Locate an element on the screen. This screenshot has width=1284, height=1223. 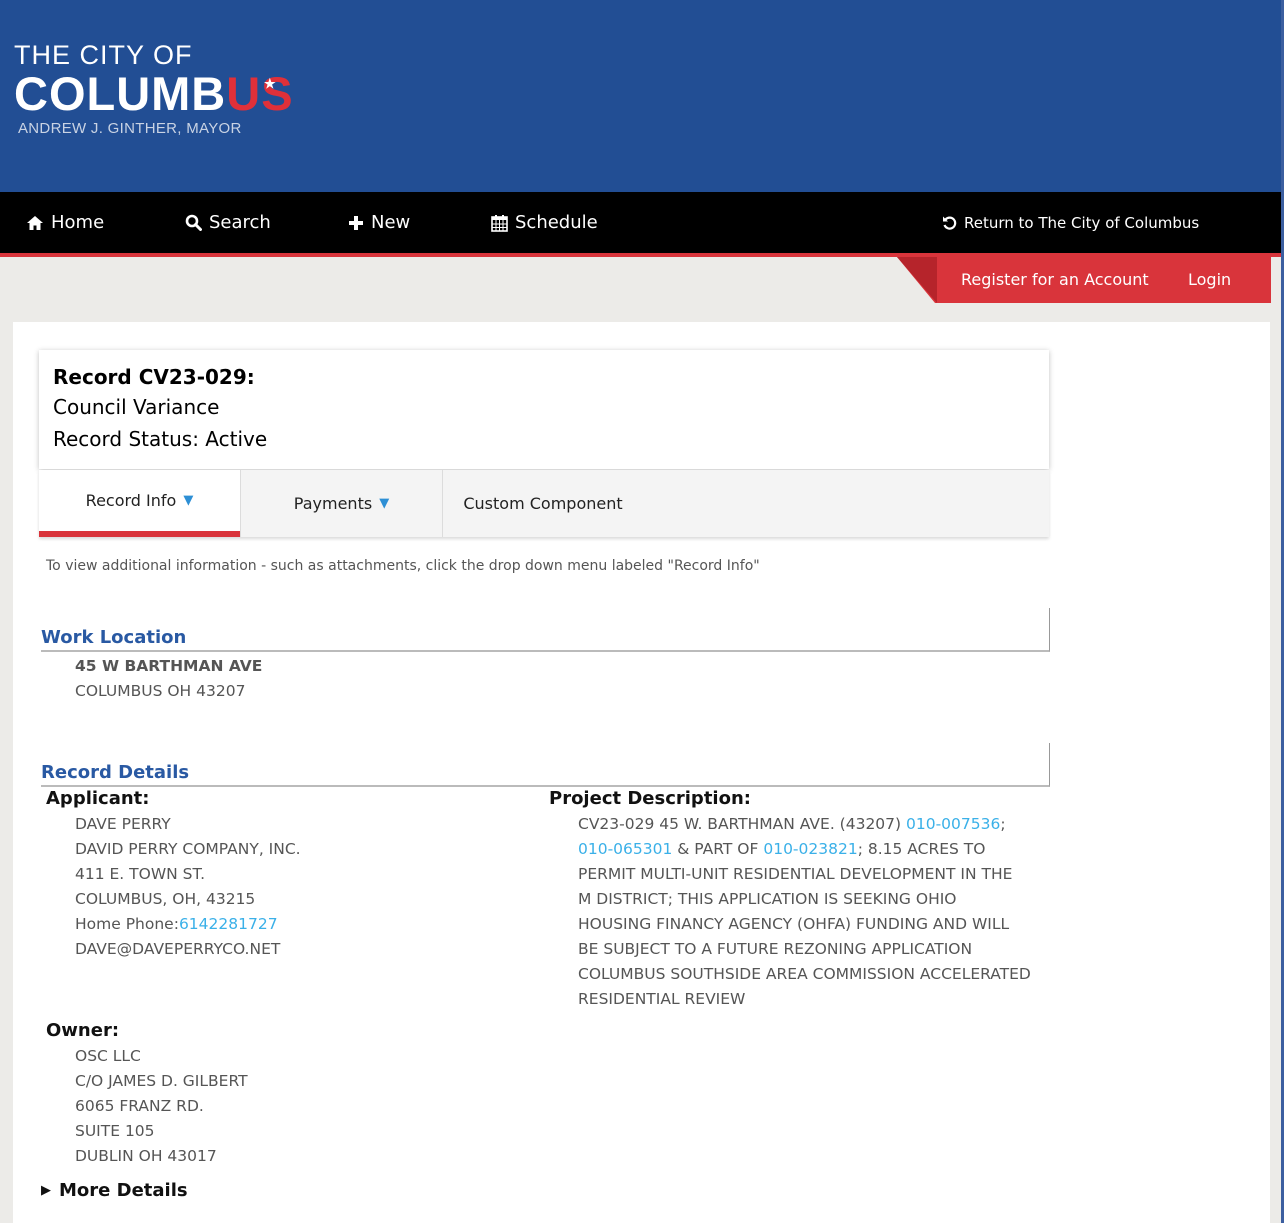
nav-new: New is located at coordinates (379, 222).